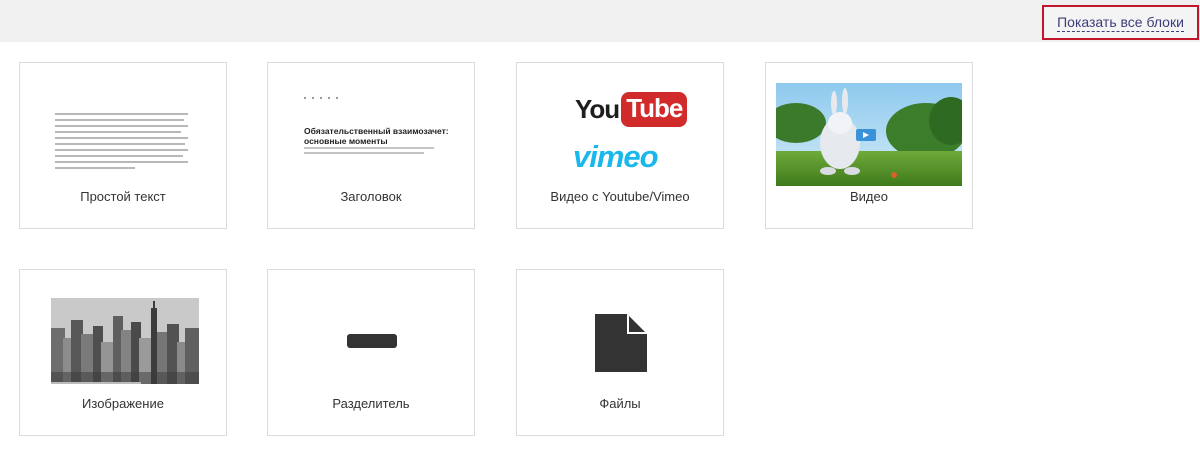 The height and width of the screenshot is (455, 1200). Describe the element at coordinates (371, 352) in the screenshot. I see `block-card-divider: Разделитель` at that location.